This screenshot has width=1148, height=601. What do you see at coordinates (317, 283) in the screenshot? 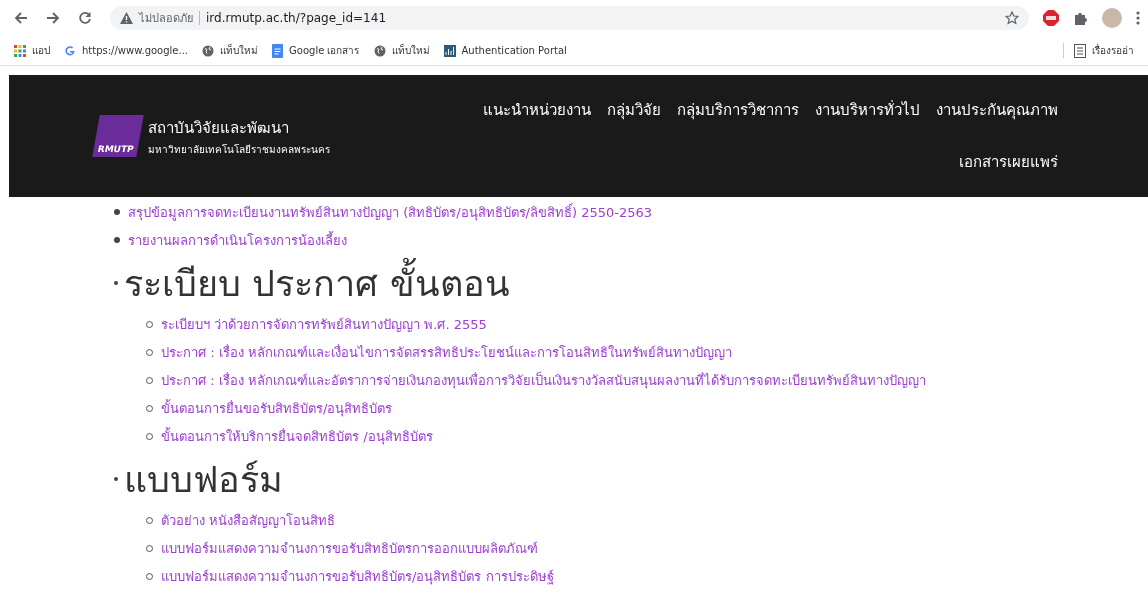
I see `section-heading: ระเบียบ ประกาศ ขั้นตอน` at bounding box center [317, 283].